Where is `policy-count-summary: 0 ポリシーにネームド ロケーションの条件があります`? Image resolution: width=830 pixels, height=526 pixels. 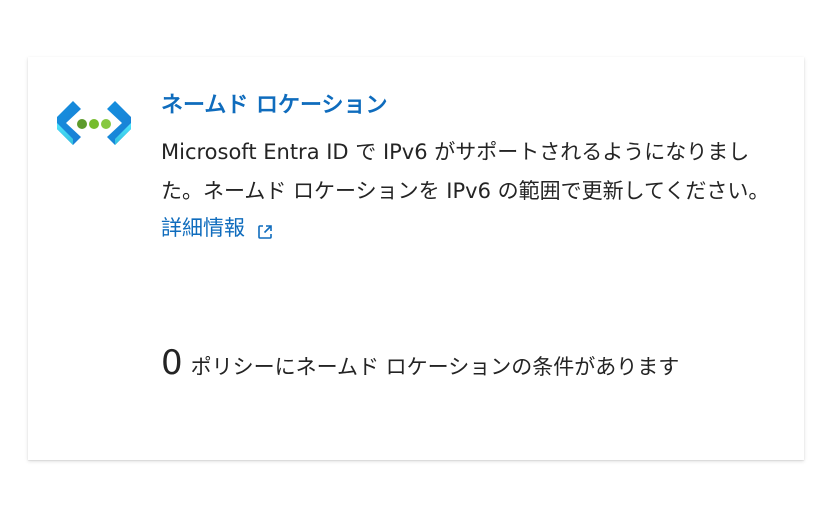
policy-count-summary: 0 ポリシーにネームド ロケーションの条件があります is located at coordinates (471, 364).